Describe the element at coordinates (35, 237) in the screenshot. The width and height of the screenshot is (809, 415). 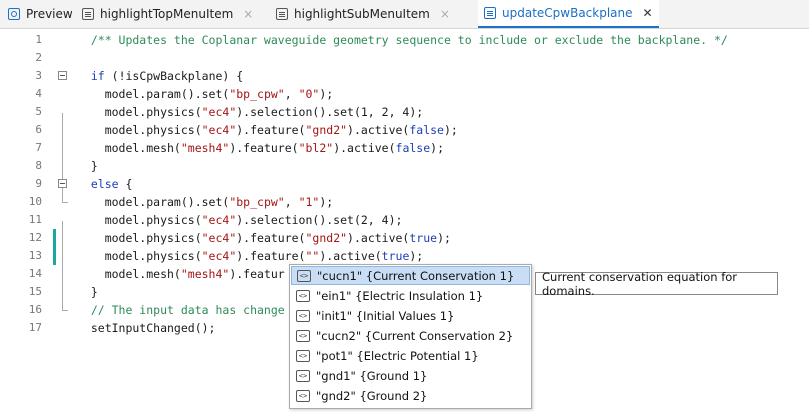
I see `line-number: 12` at that location.